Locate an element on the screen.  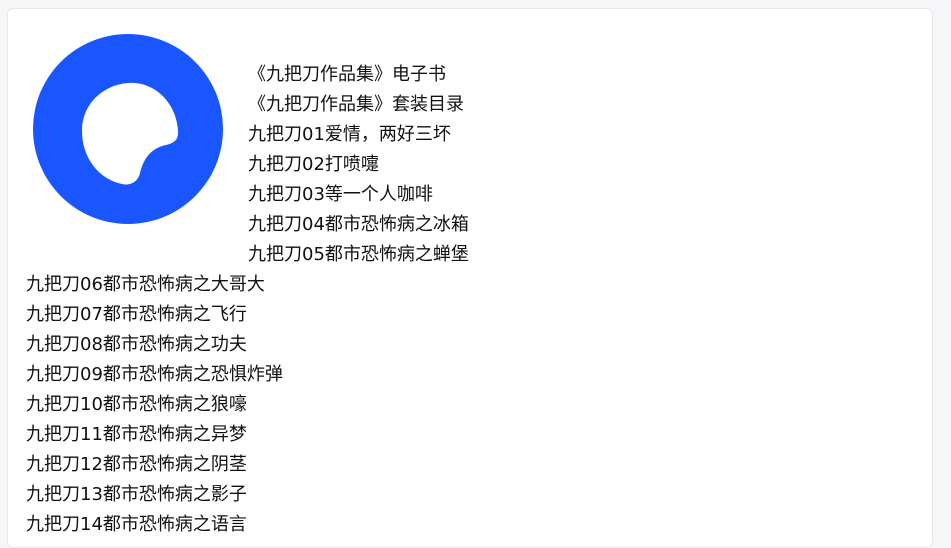
list-item: 九把刀14都市恐怖病之语言 is located at coordinates (238, 525).